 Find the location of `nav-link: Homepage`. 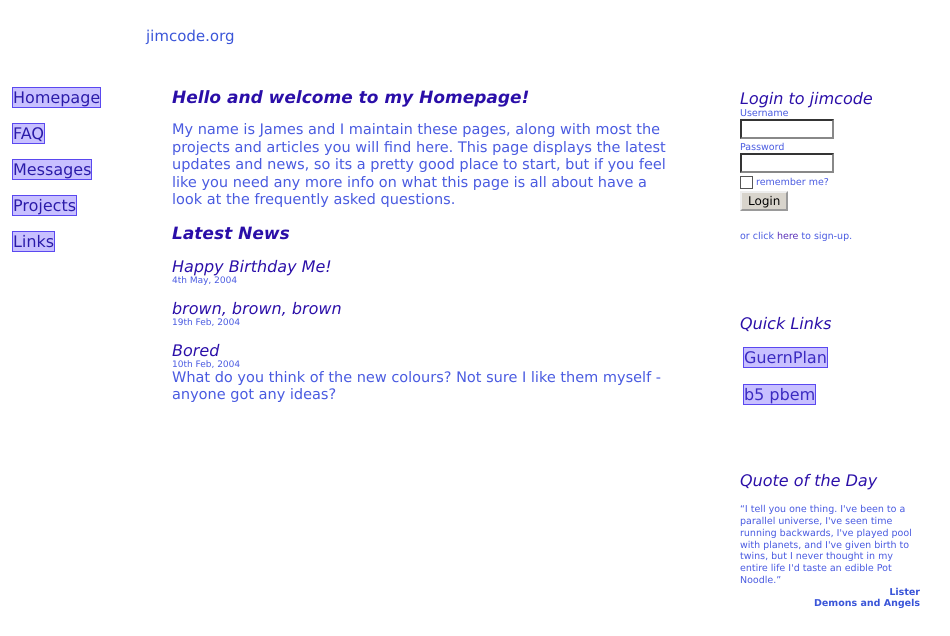

nav-link: Homepage is located at coordinates (57, 97).